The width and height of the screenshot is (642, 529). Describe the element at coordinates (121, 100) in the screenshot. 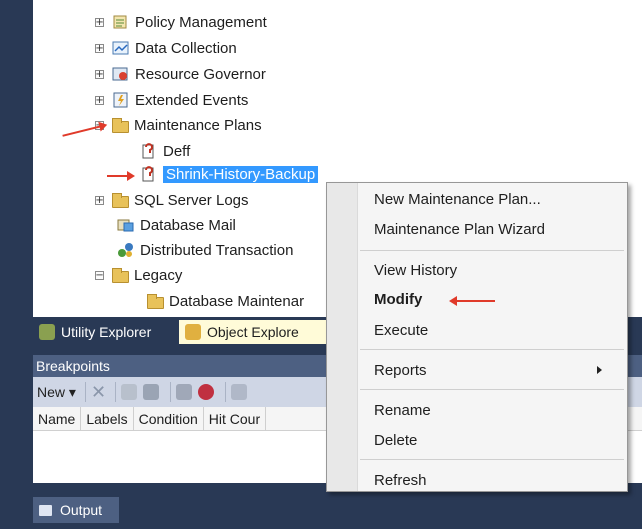

I see `events-icon` at that location.